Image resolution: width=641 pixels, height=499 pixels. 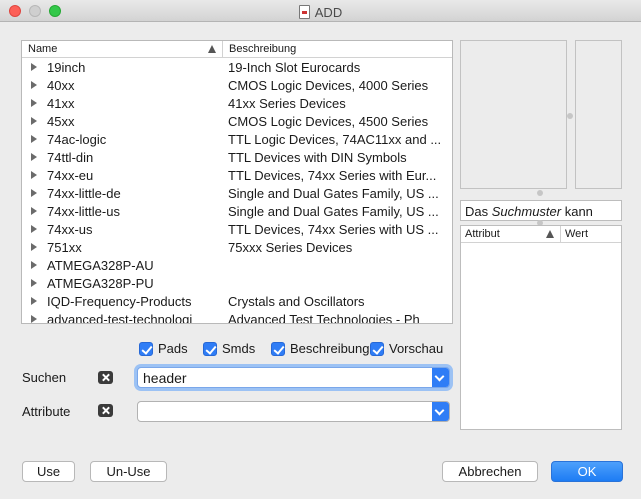 What do you see at coordinates (324, 317) in the screenshot?
I see `library-description: Advanced Test Technologies - Ph` at bounding box center [324, 317].